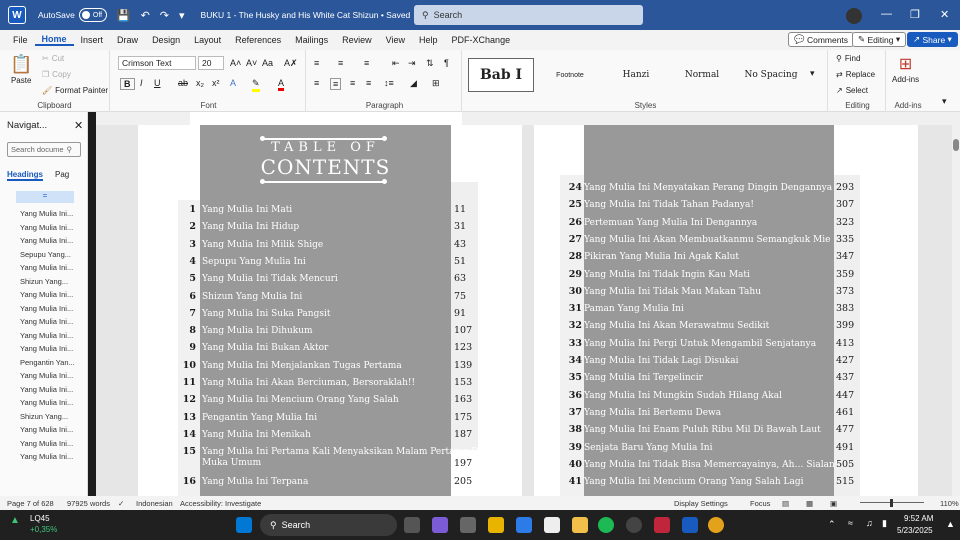 The height and width of the screenshot is (540, 960). I want to click on strikethrough-icon: ab, so click(183, 83).